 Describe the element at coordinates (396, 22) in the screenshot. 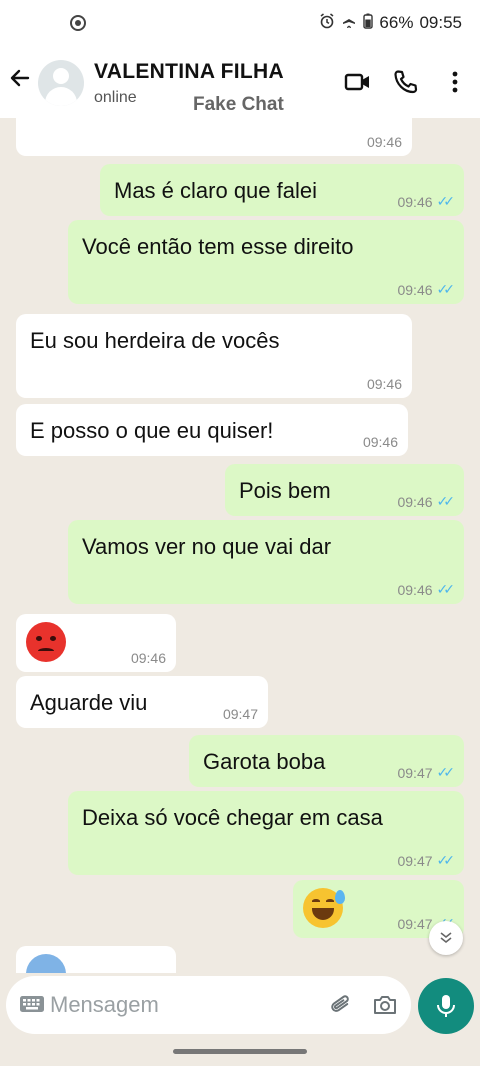

I see `battery-percent: 66%` at that location.